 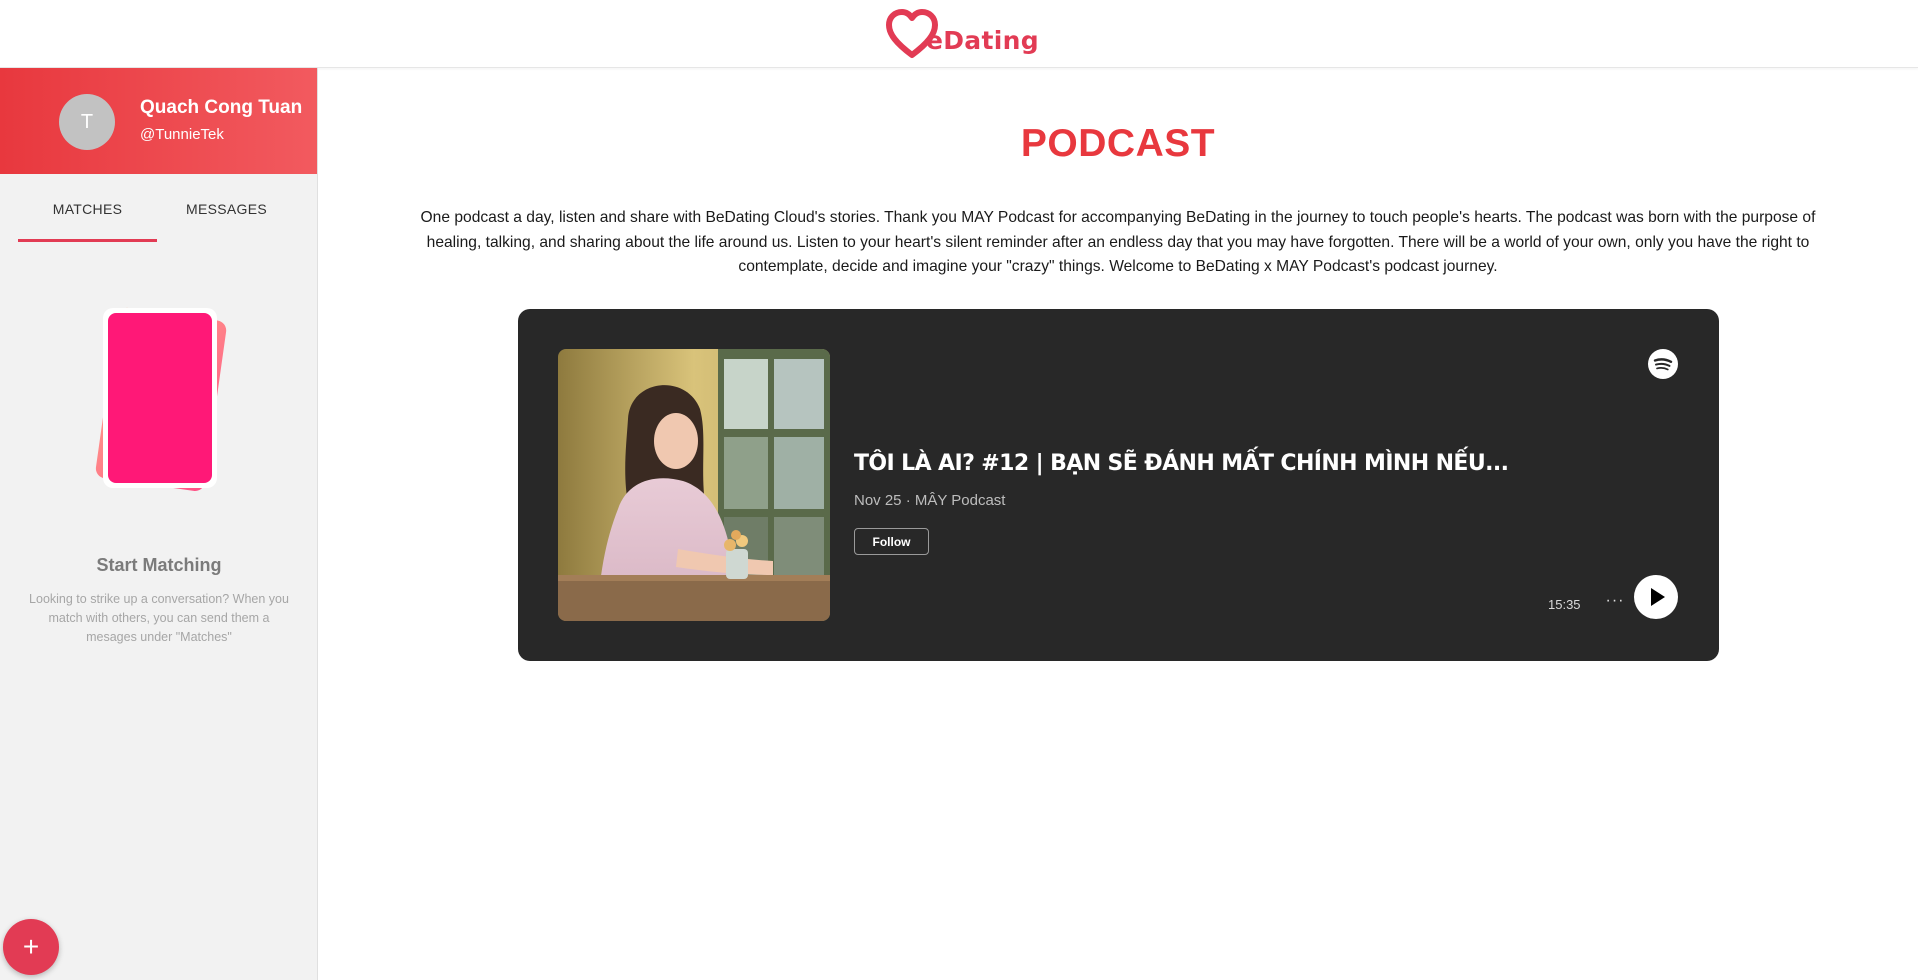 What do you see at coordinates (31, 947) in the screenshot?
I see `add-button: +` at bounding box center [31, 947].